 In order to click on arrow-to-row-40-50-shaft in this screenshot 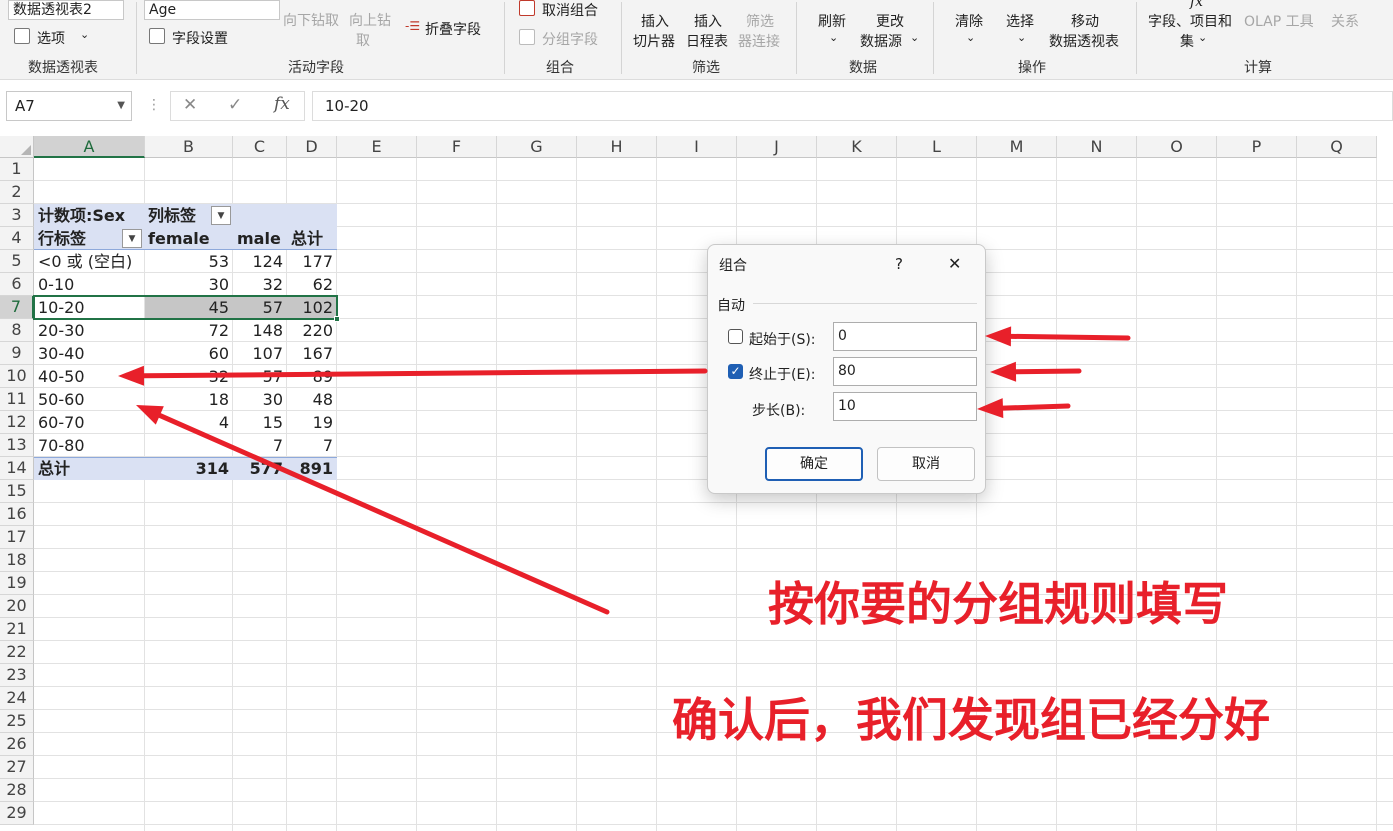, I will do `click(424, 373)`.